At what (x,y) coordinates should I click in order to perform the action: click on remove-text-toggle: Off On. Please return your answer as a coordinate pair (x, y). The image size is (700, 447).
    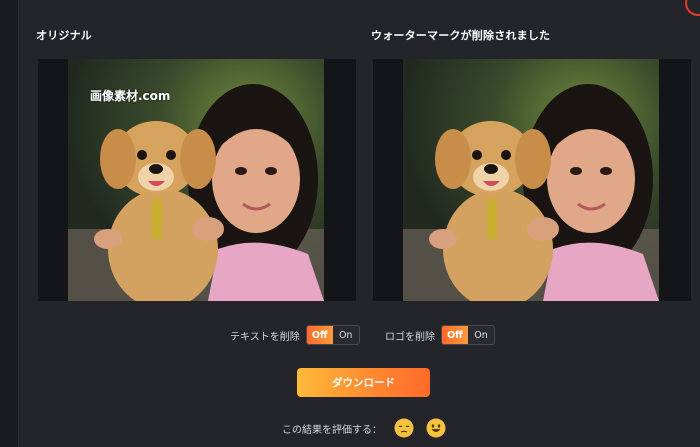
    Looking at the image, I should click on (332, 335).